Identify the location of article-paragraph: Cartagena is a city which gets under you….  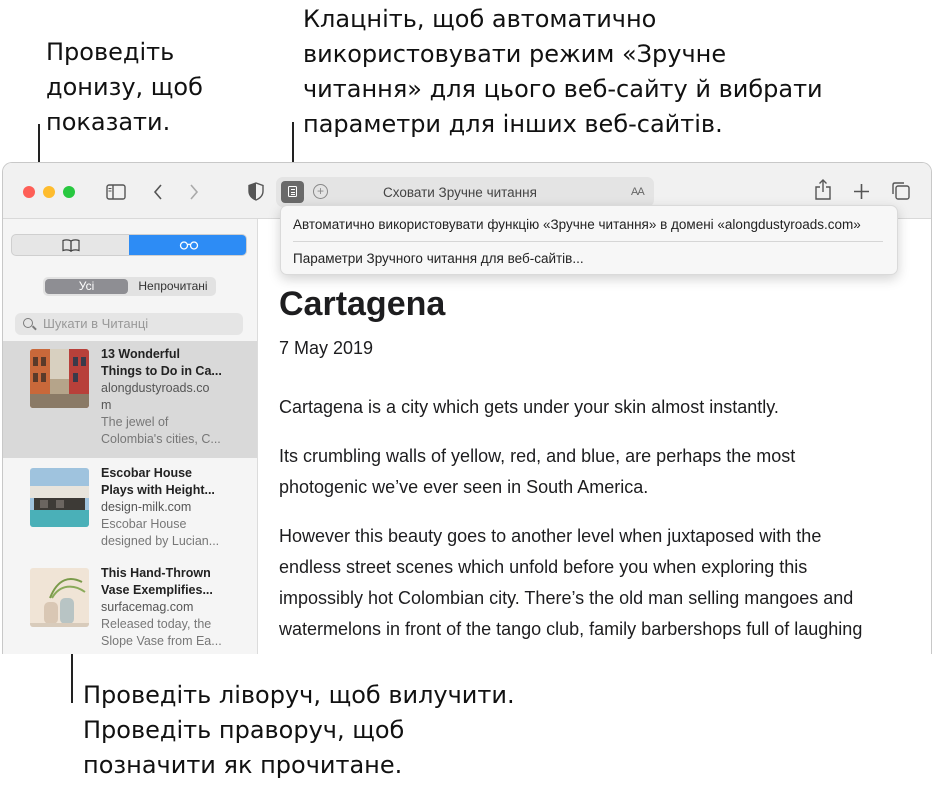
(599, 407).